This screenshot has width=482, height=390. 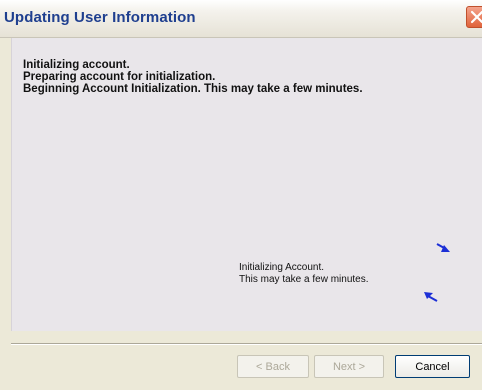 I want to click on close-button, so click(x=474, y=17).